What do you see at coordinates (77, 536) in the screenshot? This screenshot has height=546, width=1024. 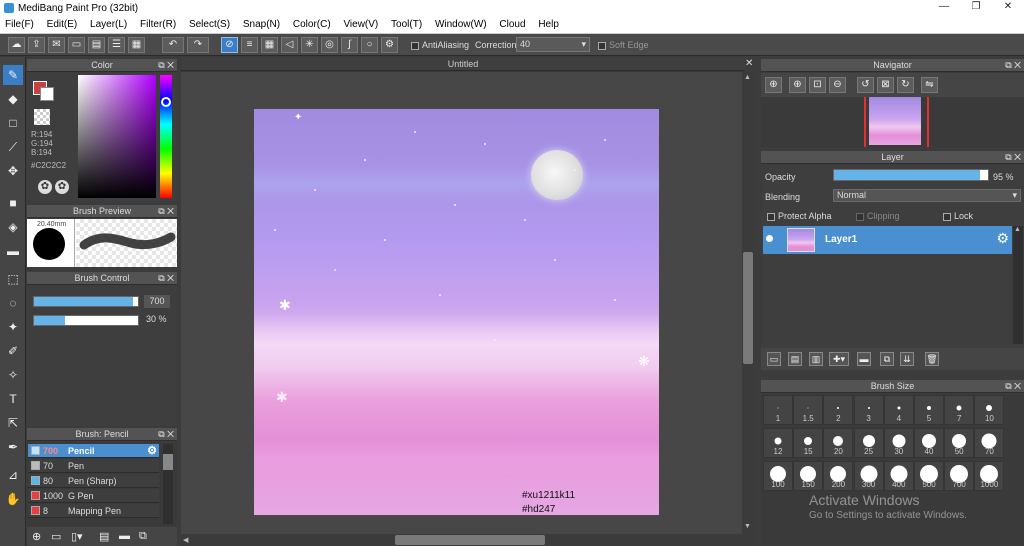 I see `brush-copy-icon: ▯▾` at bounding box center [77, 536].